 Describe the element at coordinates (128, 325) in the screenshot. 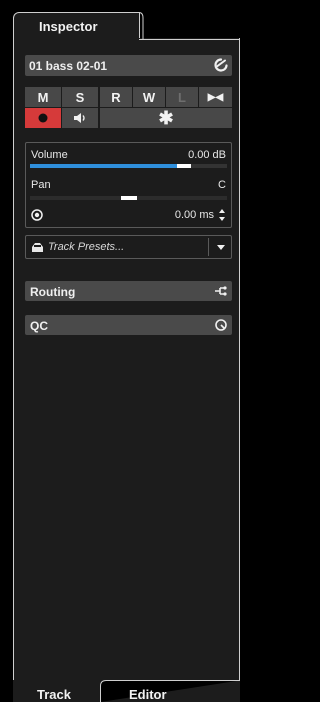

I see `section-qc: QC` at that location.